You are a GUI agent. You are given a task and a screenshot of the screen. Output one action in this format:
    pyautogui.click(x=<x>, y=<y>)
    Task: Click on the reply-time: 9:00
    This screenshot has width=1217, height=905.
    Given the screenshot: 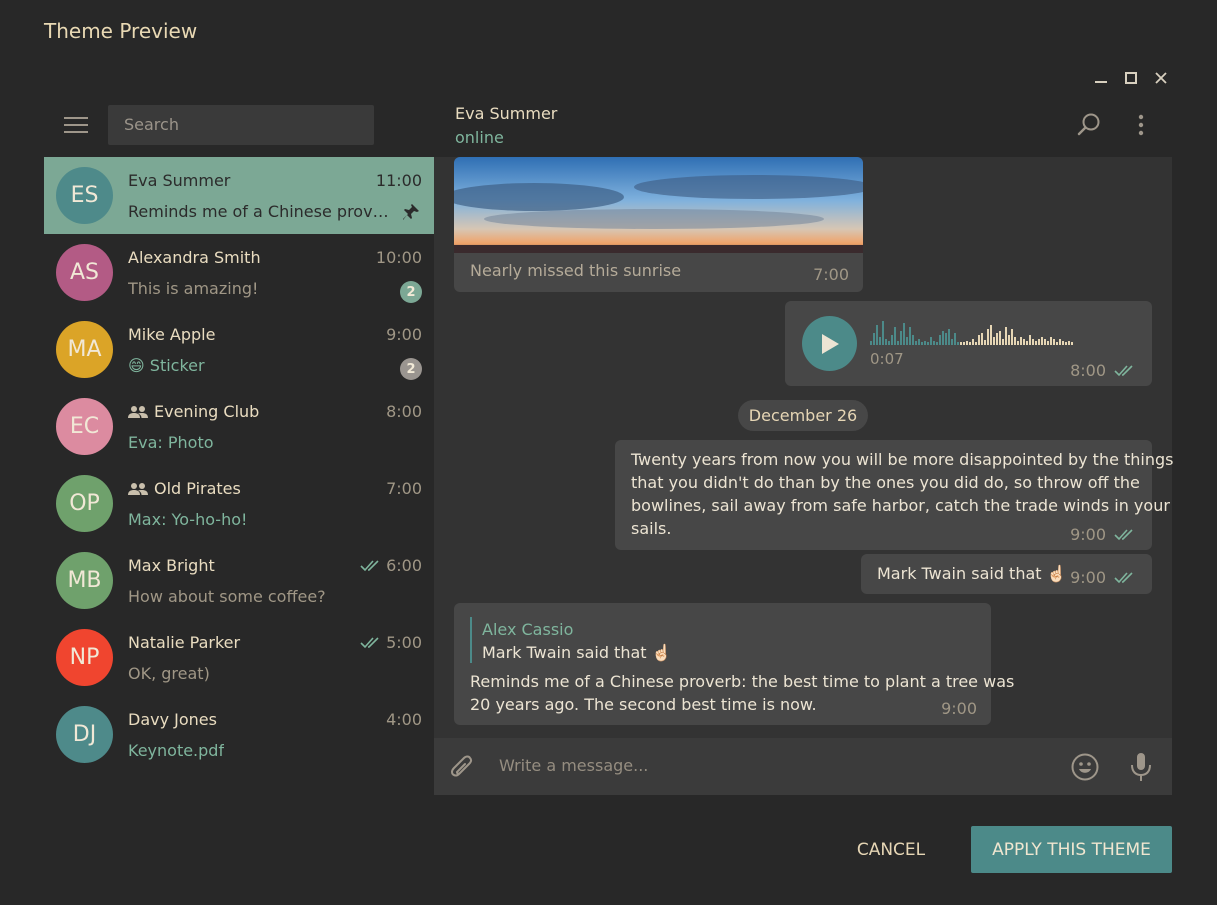 What is the action you would take?
    pyautogui.click(x=959, y=708)
    